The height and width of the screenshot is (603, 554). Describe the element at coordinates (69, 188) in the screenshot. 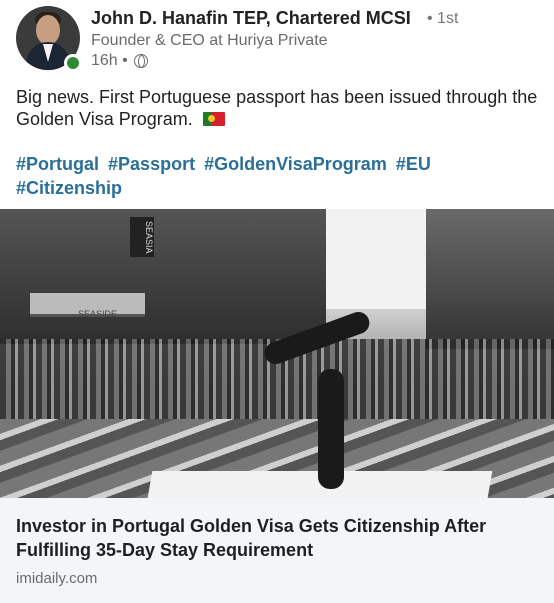

I see `hashtag-citizenship: #Citizenship` at that location.